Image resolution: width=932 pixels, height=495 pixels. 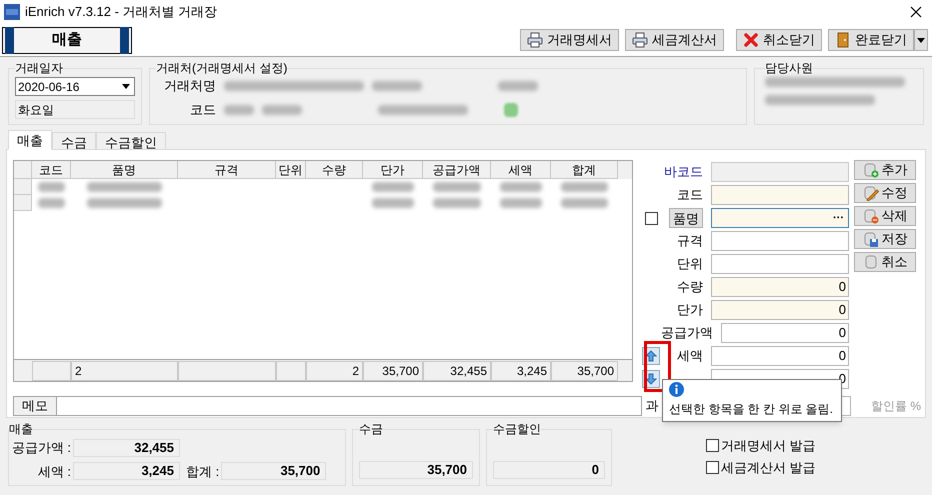 What do you see at coordinates (870, 216) in the screenshot?
I see `cylinder-remove-icon` at bounding box center [870, 216].